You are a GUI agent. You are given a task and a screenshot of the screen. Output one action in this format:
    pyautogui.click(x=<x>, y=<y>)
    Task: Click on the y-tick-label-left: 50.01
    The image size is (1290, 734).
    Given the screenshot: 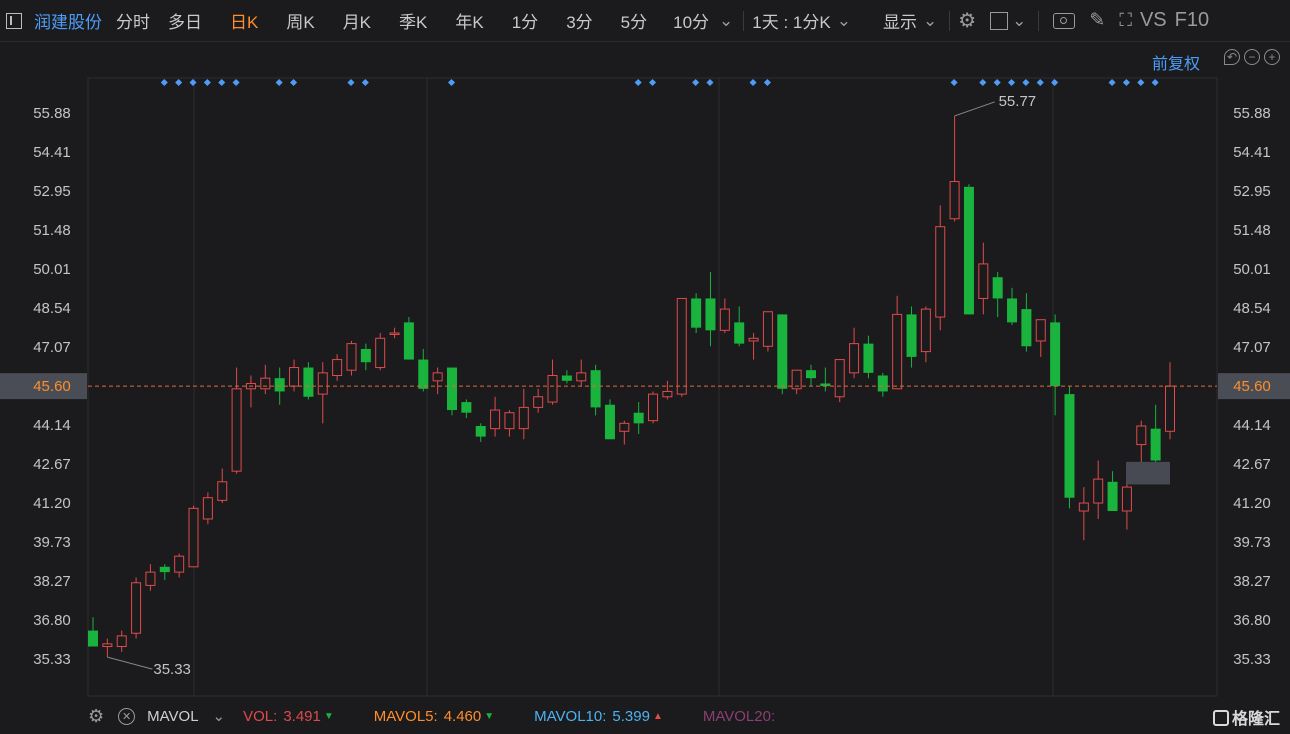 What is the action you would take?
    pyautogui.click(x=52, y=269)
    